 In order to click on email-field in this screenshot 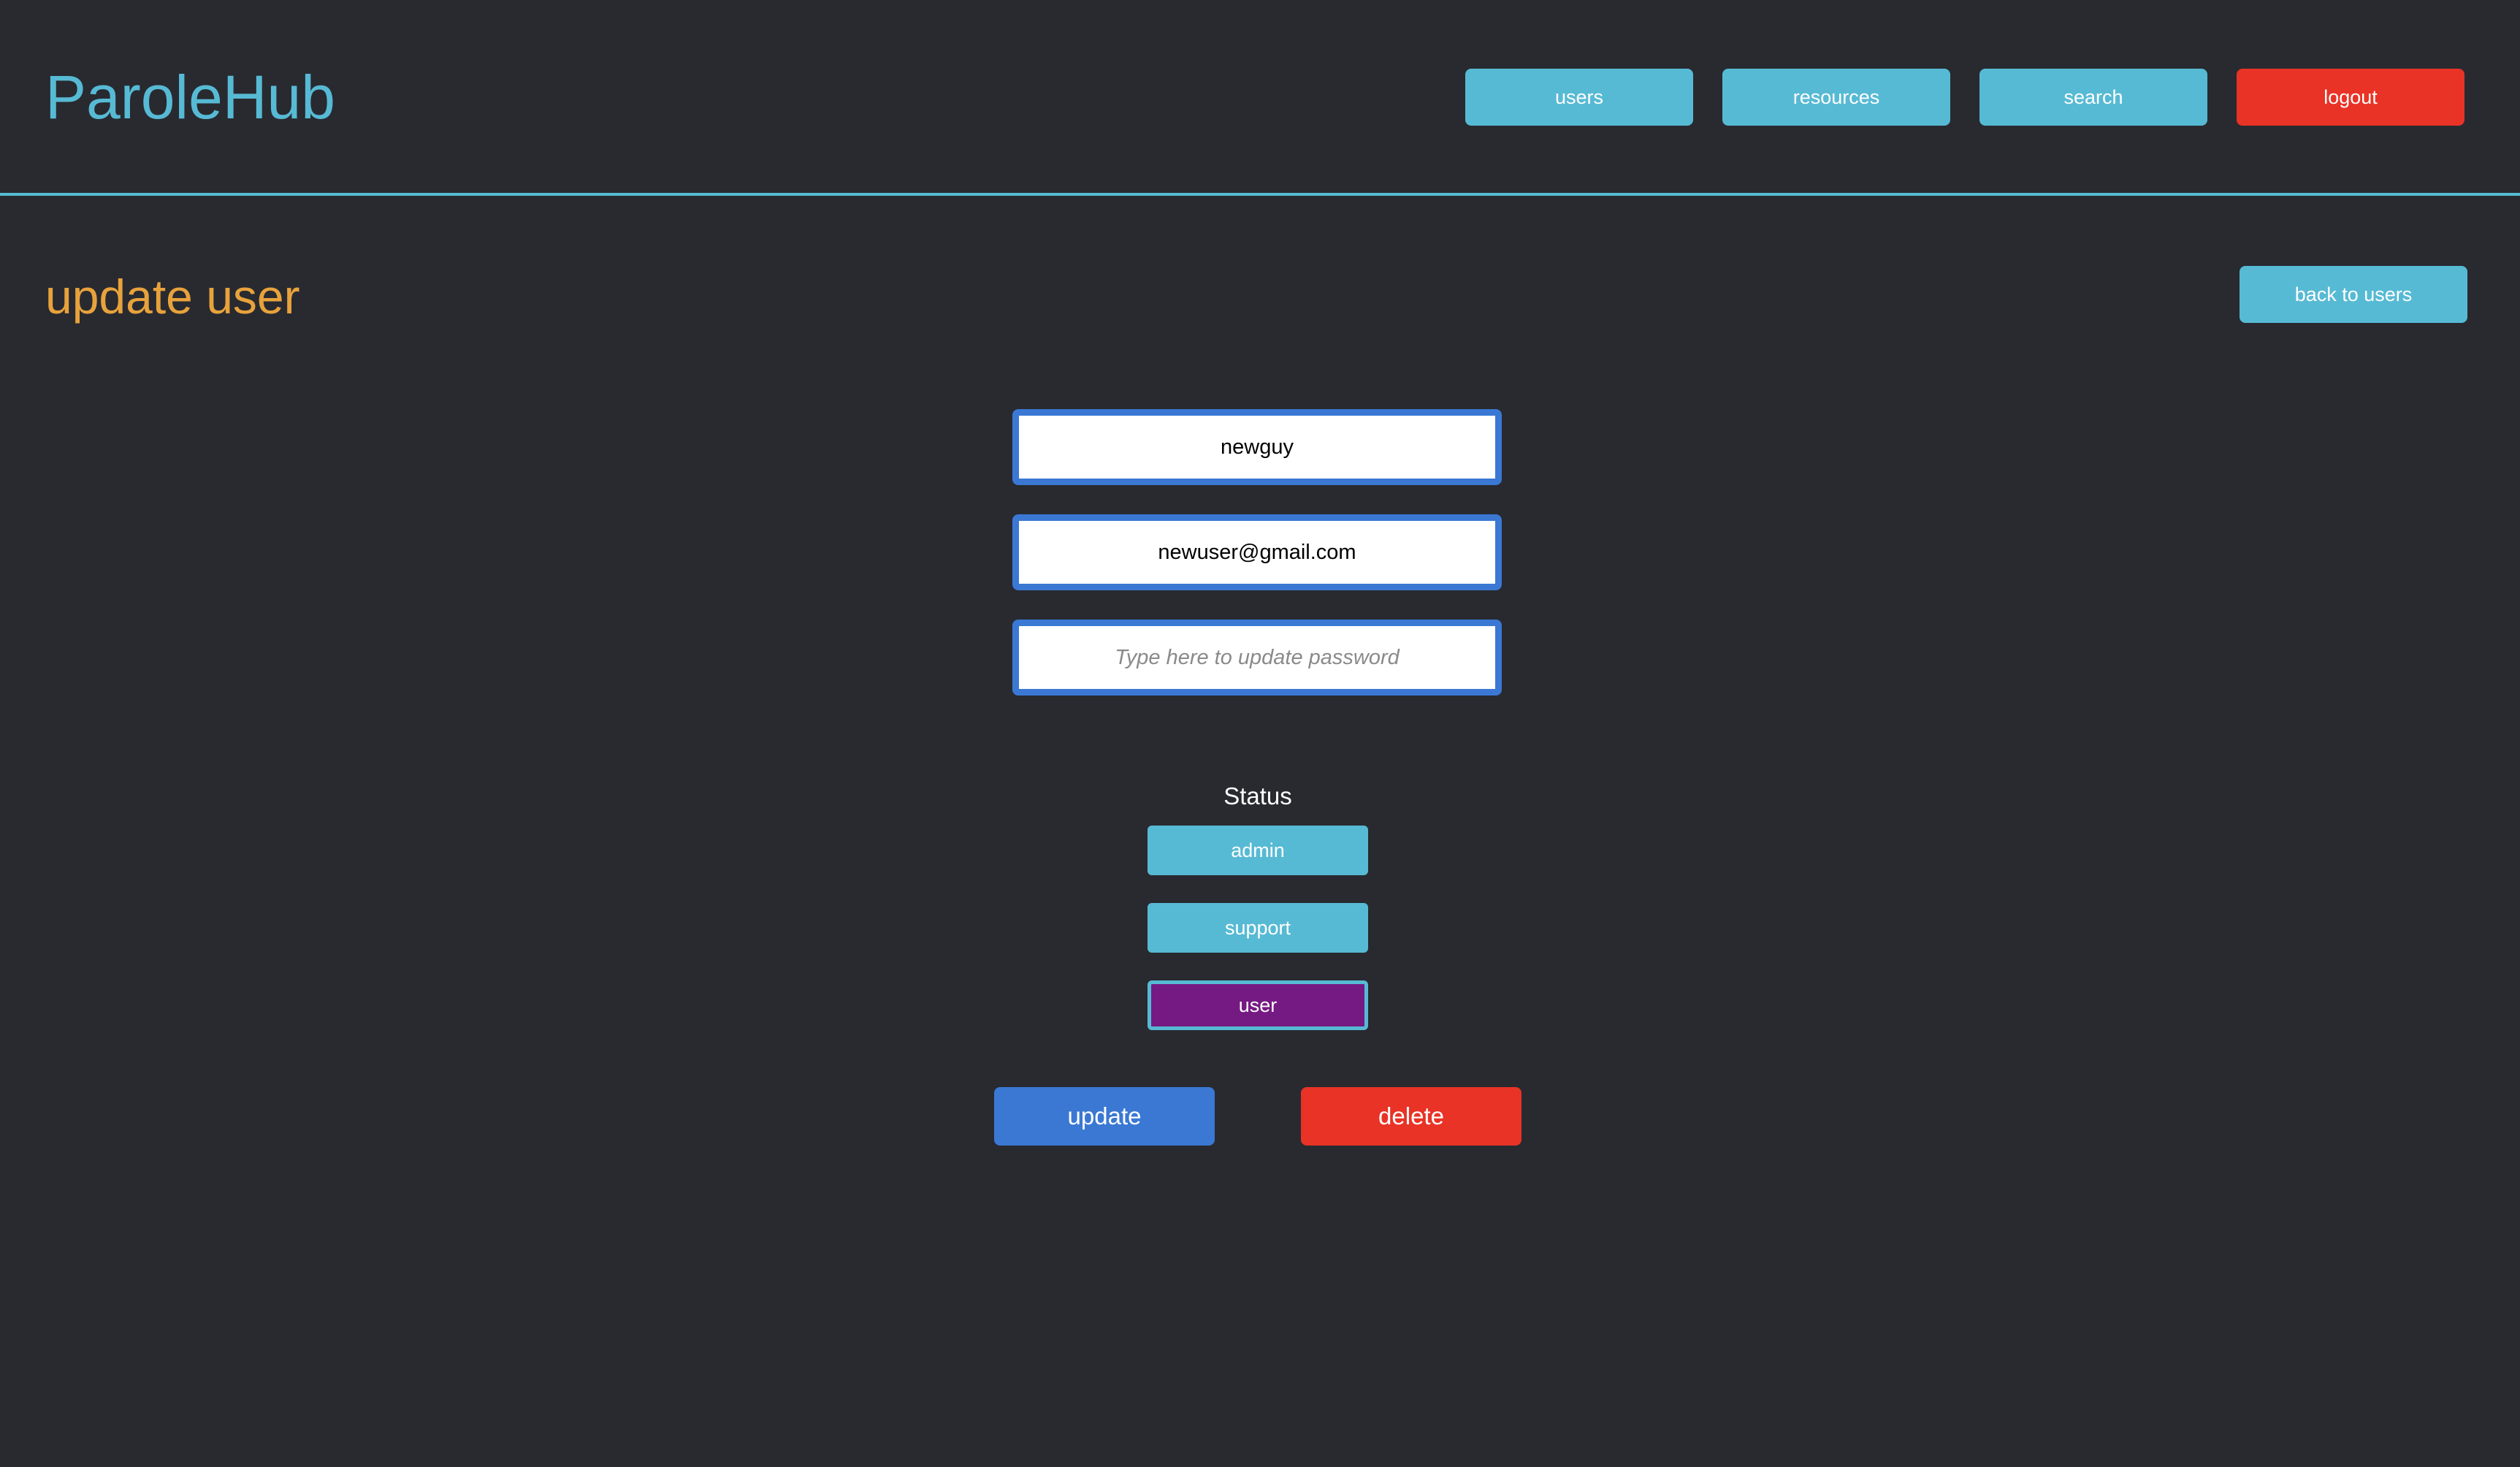, I will do `click(1257, 552)`.